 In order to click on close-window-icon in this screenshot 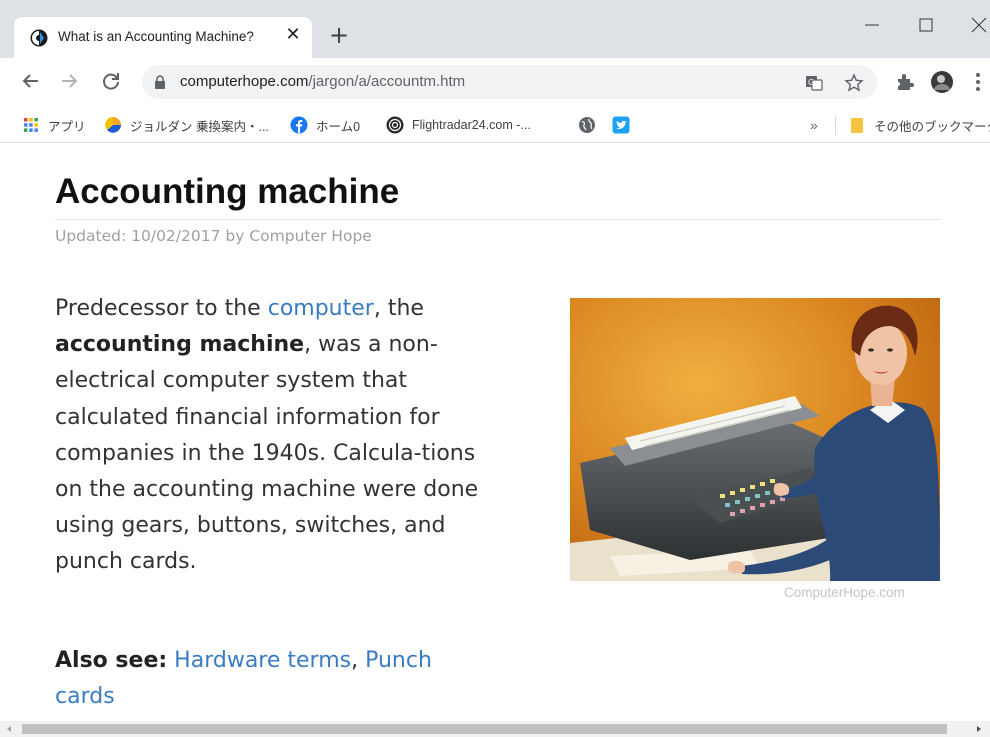, I will do `click(975, 25)`.